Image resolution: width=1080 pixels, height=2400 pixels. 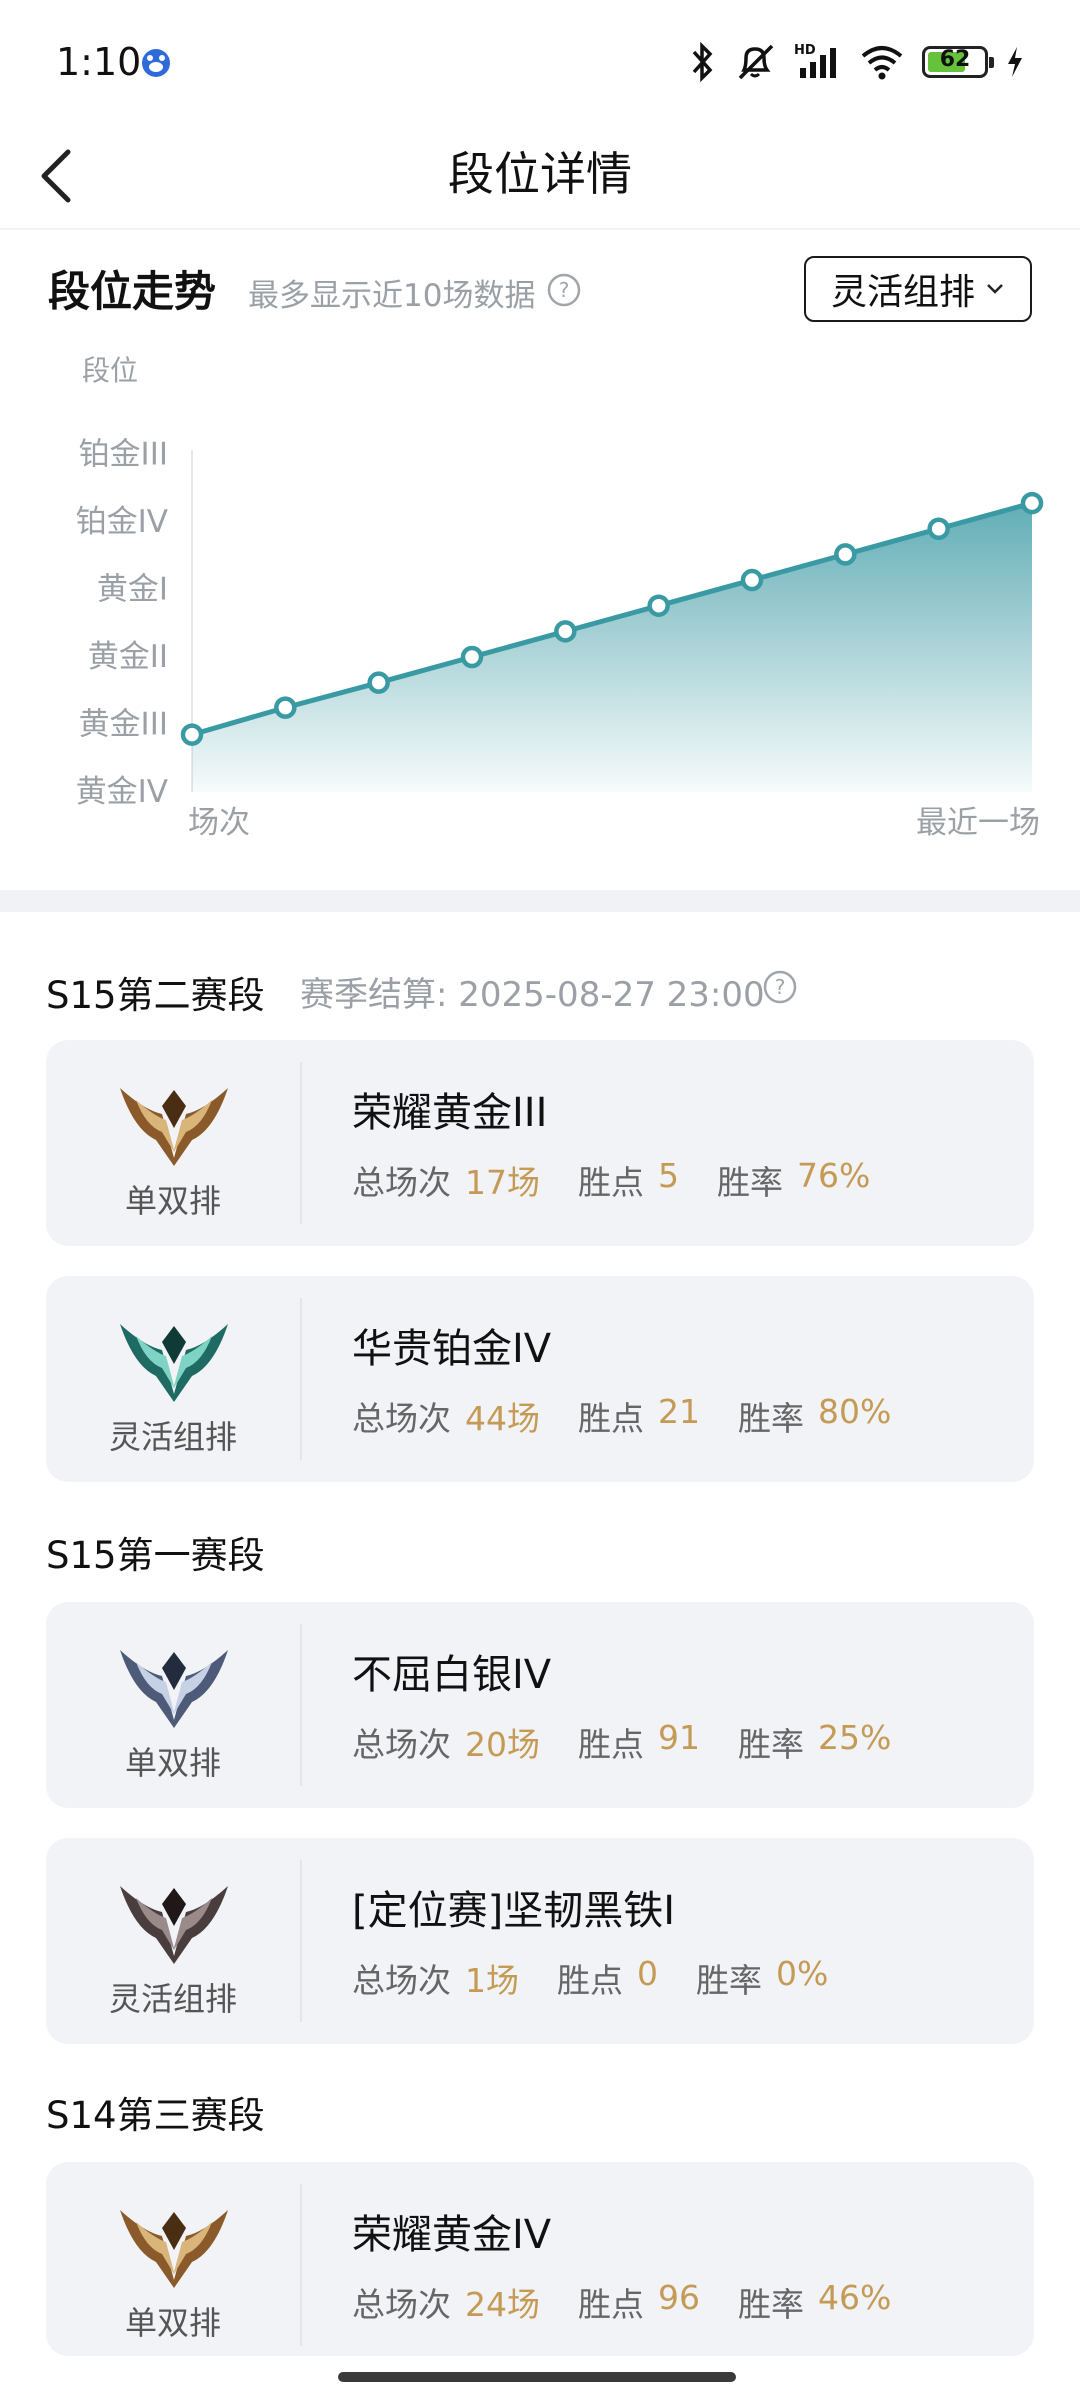 I want to click on stat-value: 80%, so click(x=855, y=1411).